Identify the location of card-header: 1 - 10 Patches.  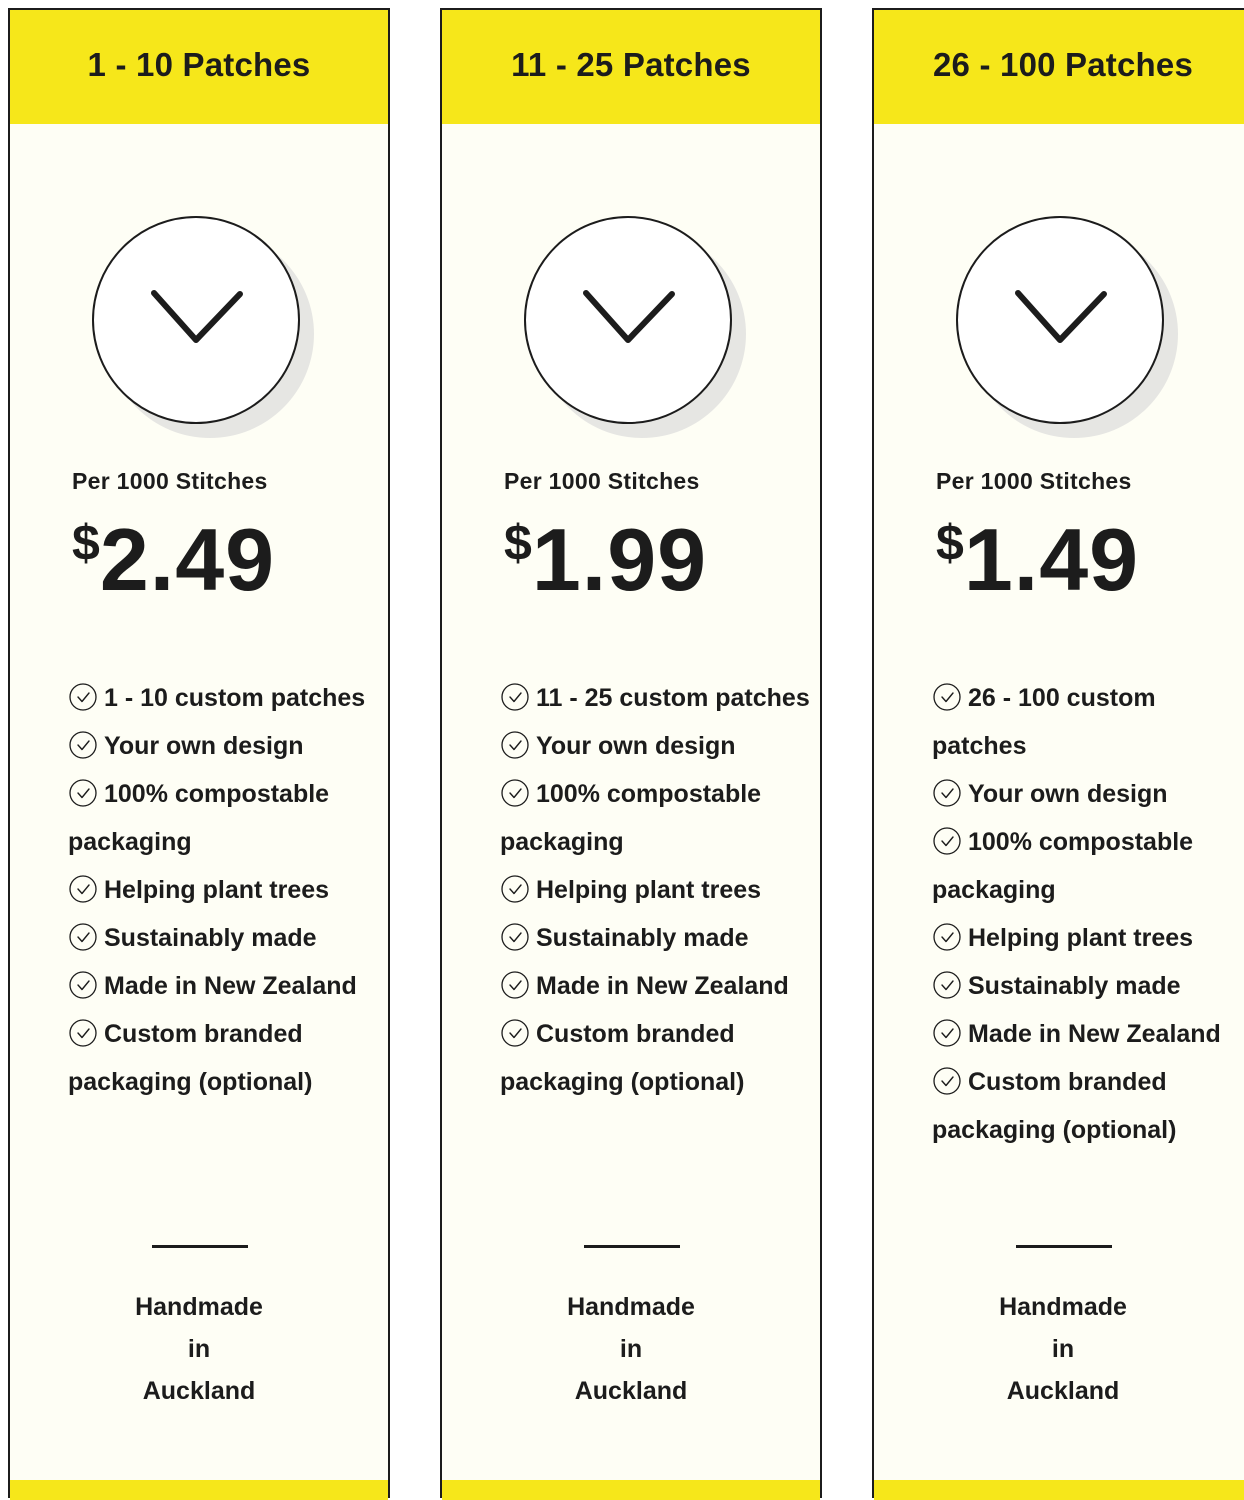
(199, 67).